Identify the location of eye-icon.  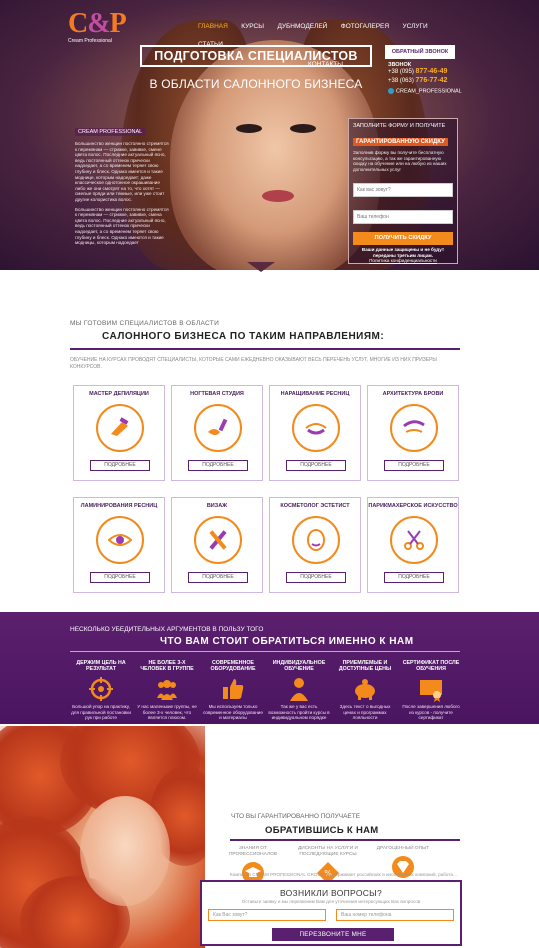
(120, 540).